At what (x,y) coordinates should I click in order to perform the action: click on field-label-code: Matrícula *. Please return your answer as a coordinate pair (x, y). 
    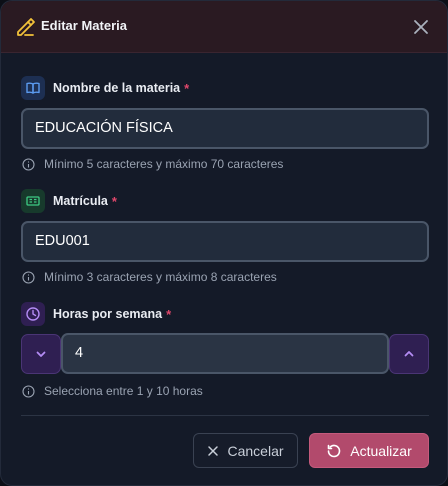
    Looking at the image, I should click on (69, 201).